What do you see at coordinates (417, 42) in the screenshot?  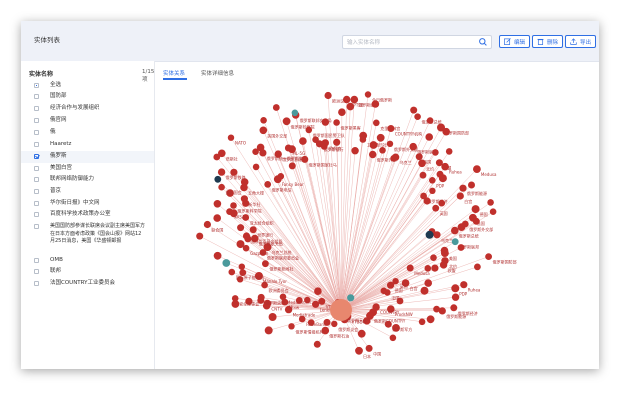 I see `search-box: 输入实体名称` at bounding box center [417, 42].